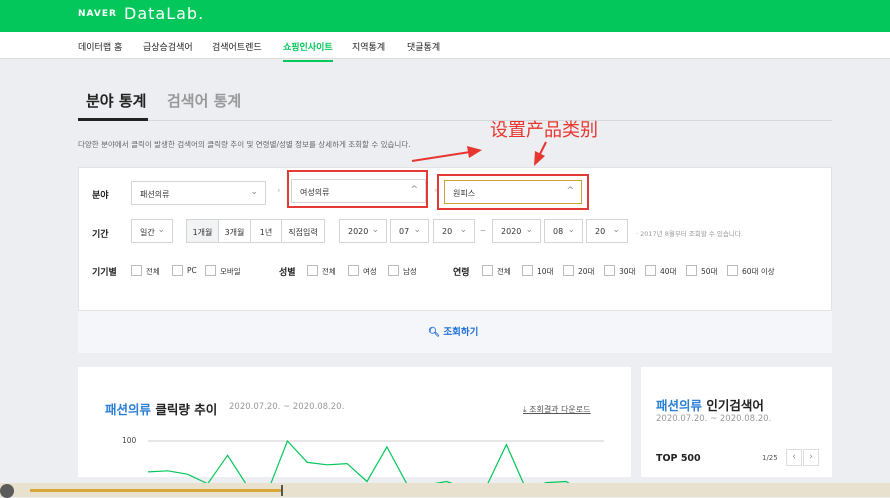 The height and width of the screenshot is (498, 890). Describe the element at coordinates (461, 273) in the screenshot. I see `age-label: 연령` at that location.